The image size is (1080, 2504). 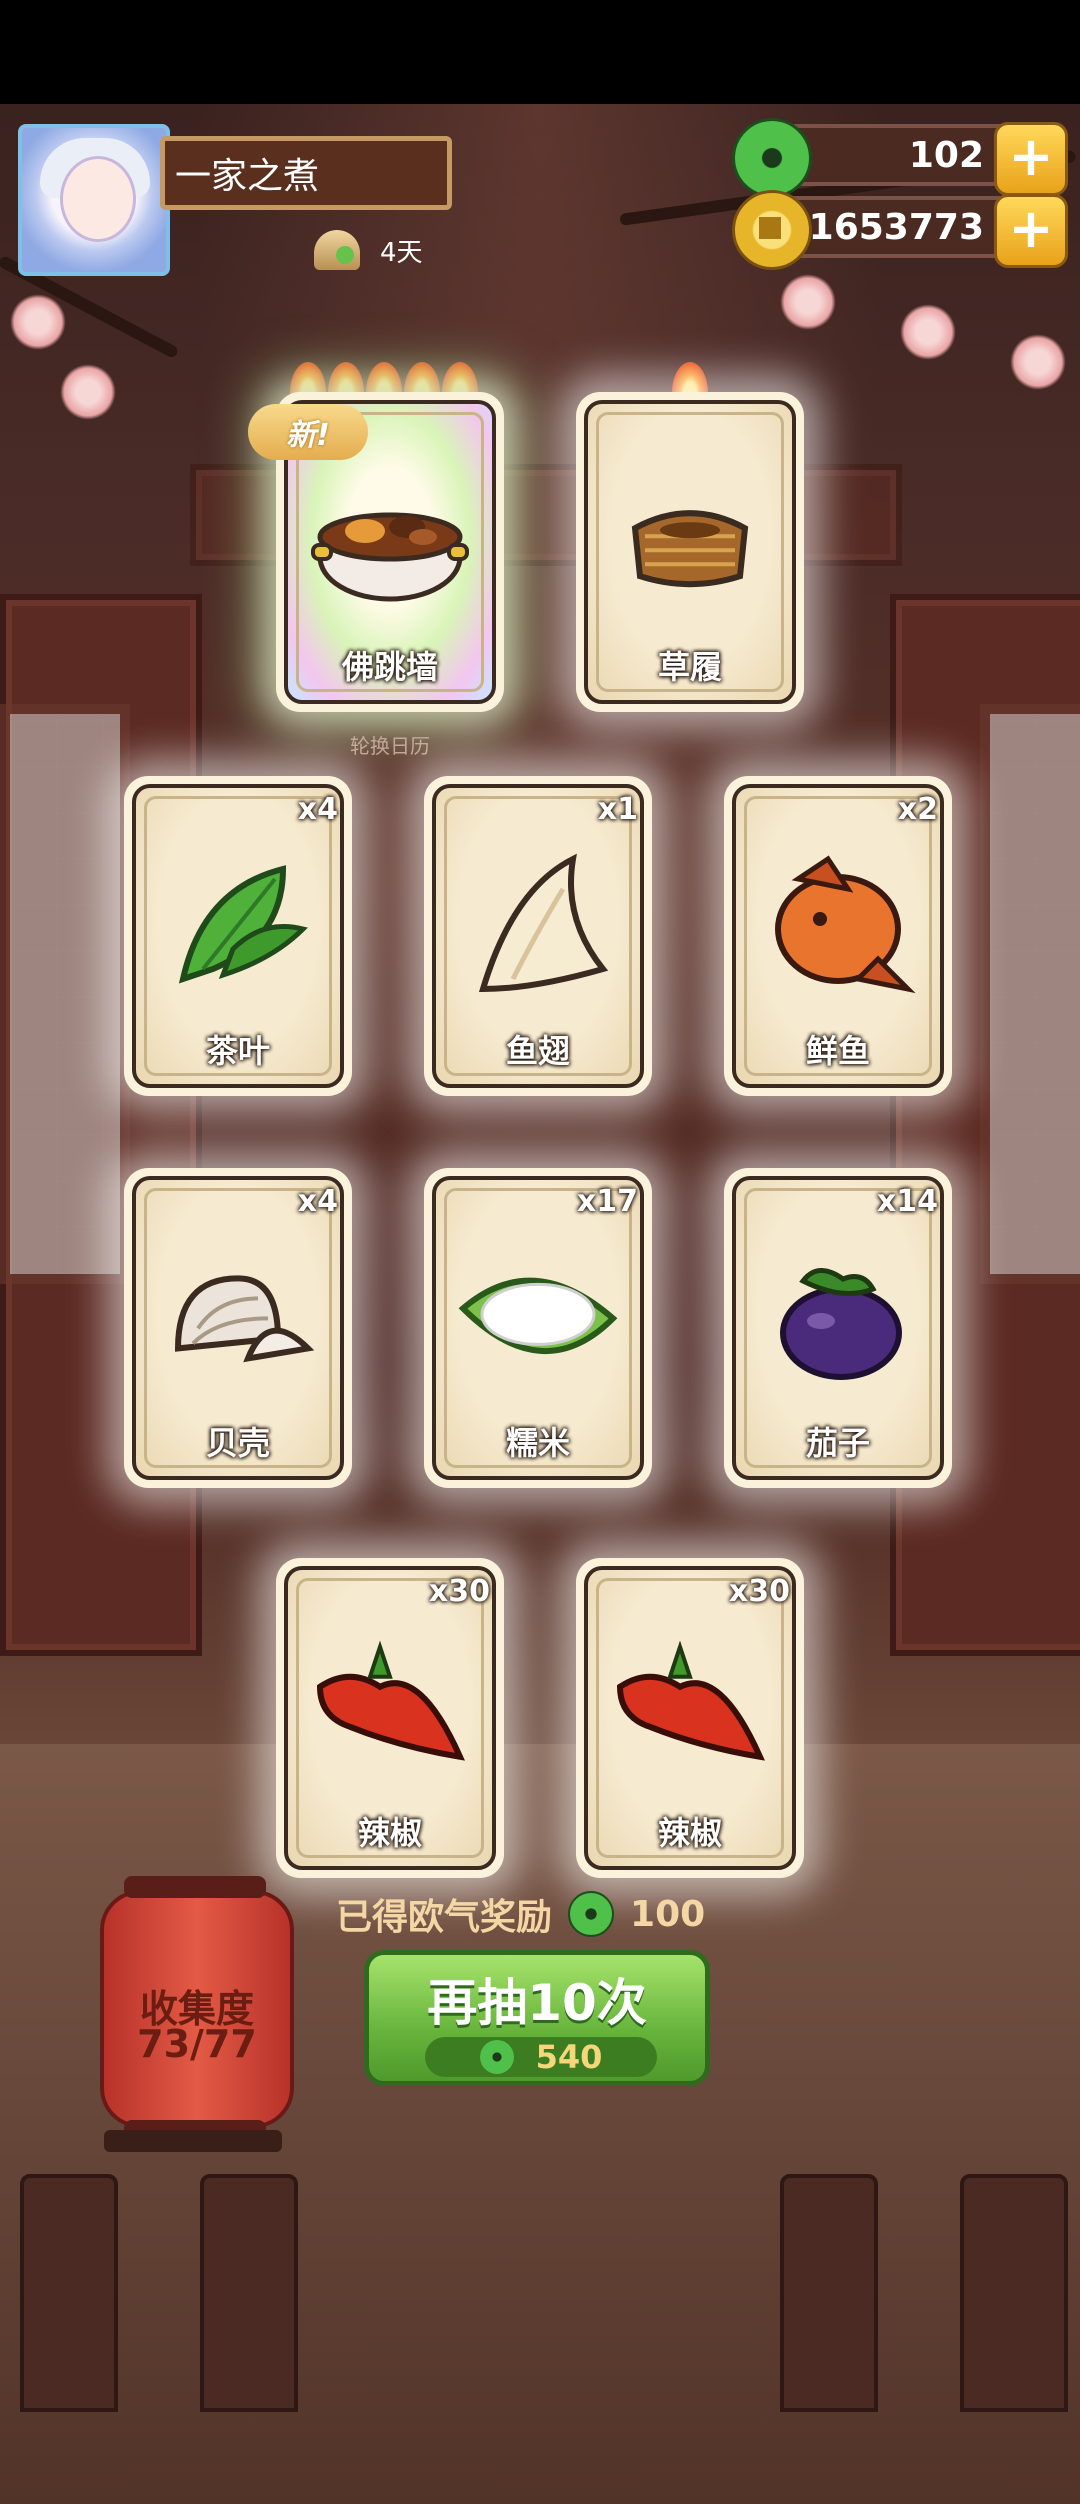 What do you see at coordinates (689, 667) in the screenshot?
I see `card-label: 草履` at bounding box center [689, 667].